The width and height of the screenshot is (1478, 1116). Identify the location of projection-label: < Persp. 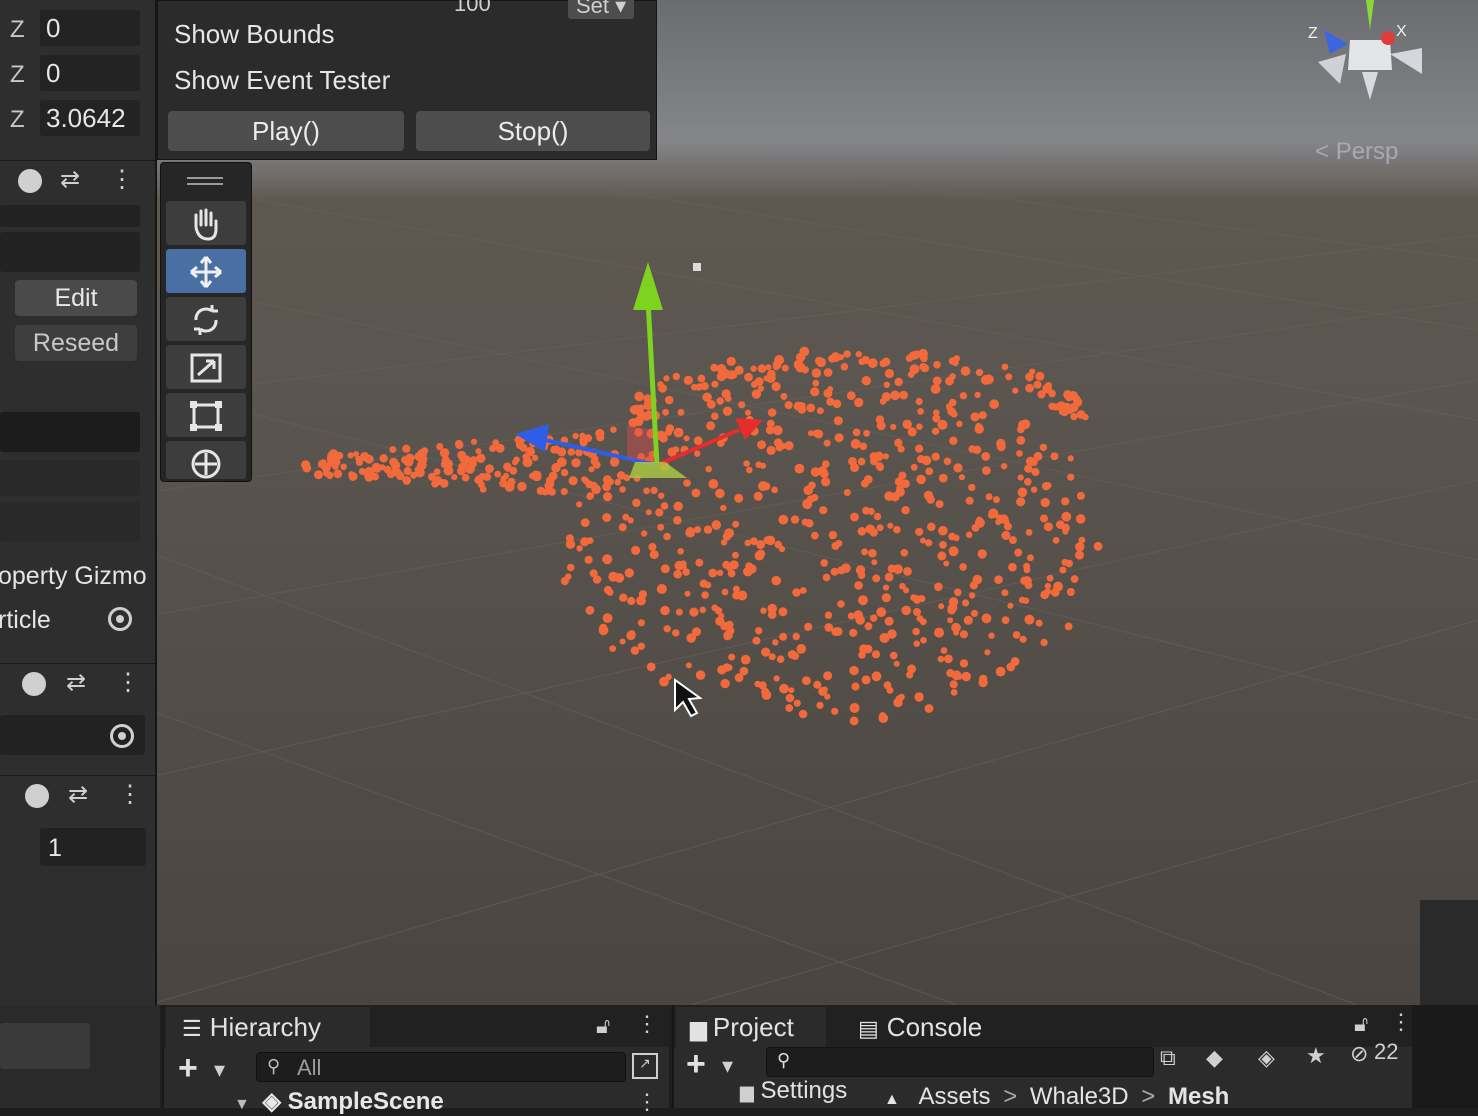
(1356, 152).